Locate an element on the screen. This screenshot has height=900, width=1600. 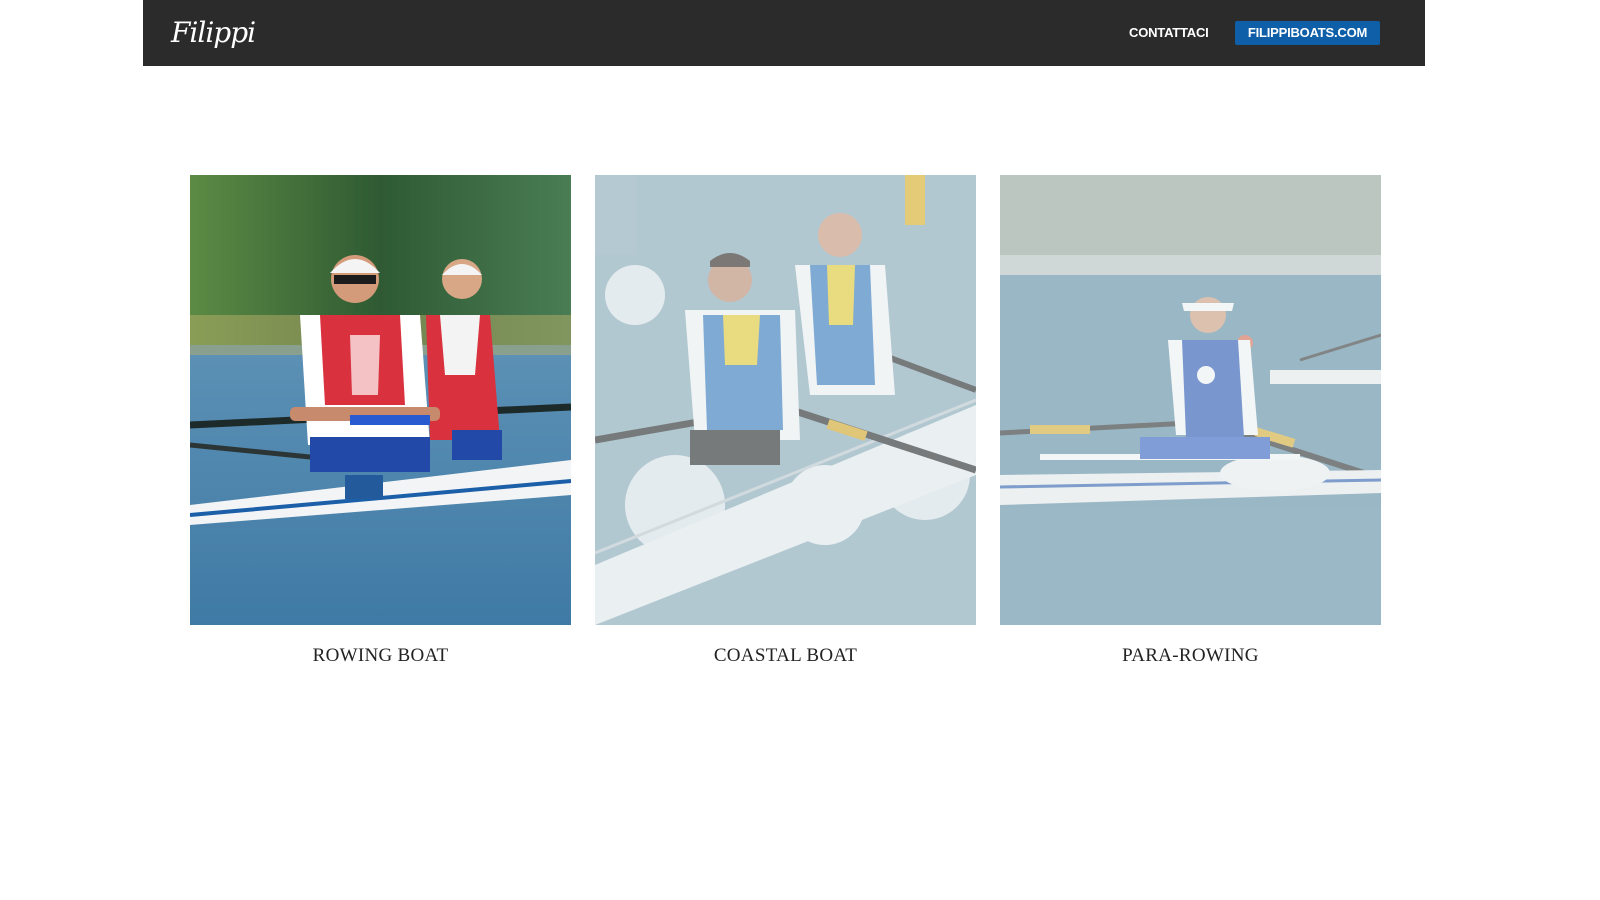
category-card-rowing-boat: ROWING BOAT is located at coordinates (380, 421).